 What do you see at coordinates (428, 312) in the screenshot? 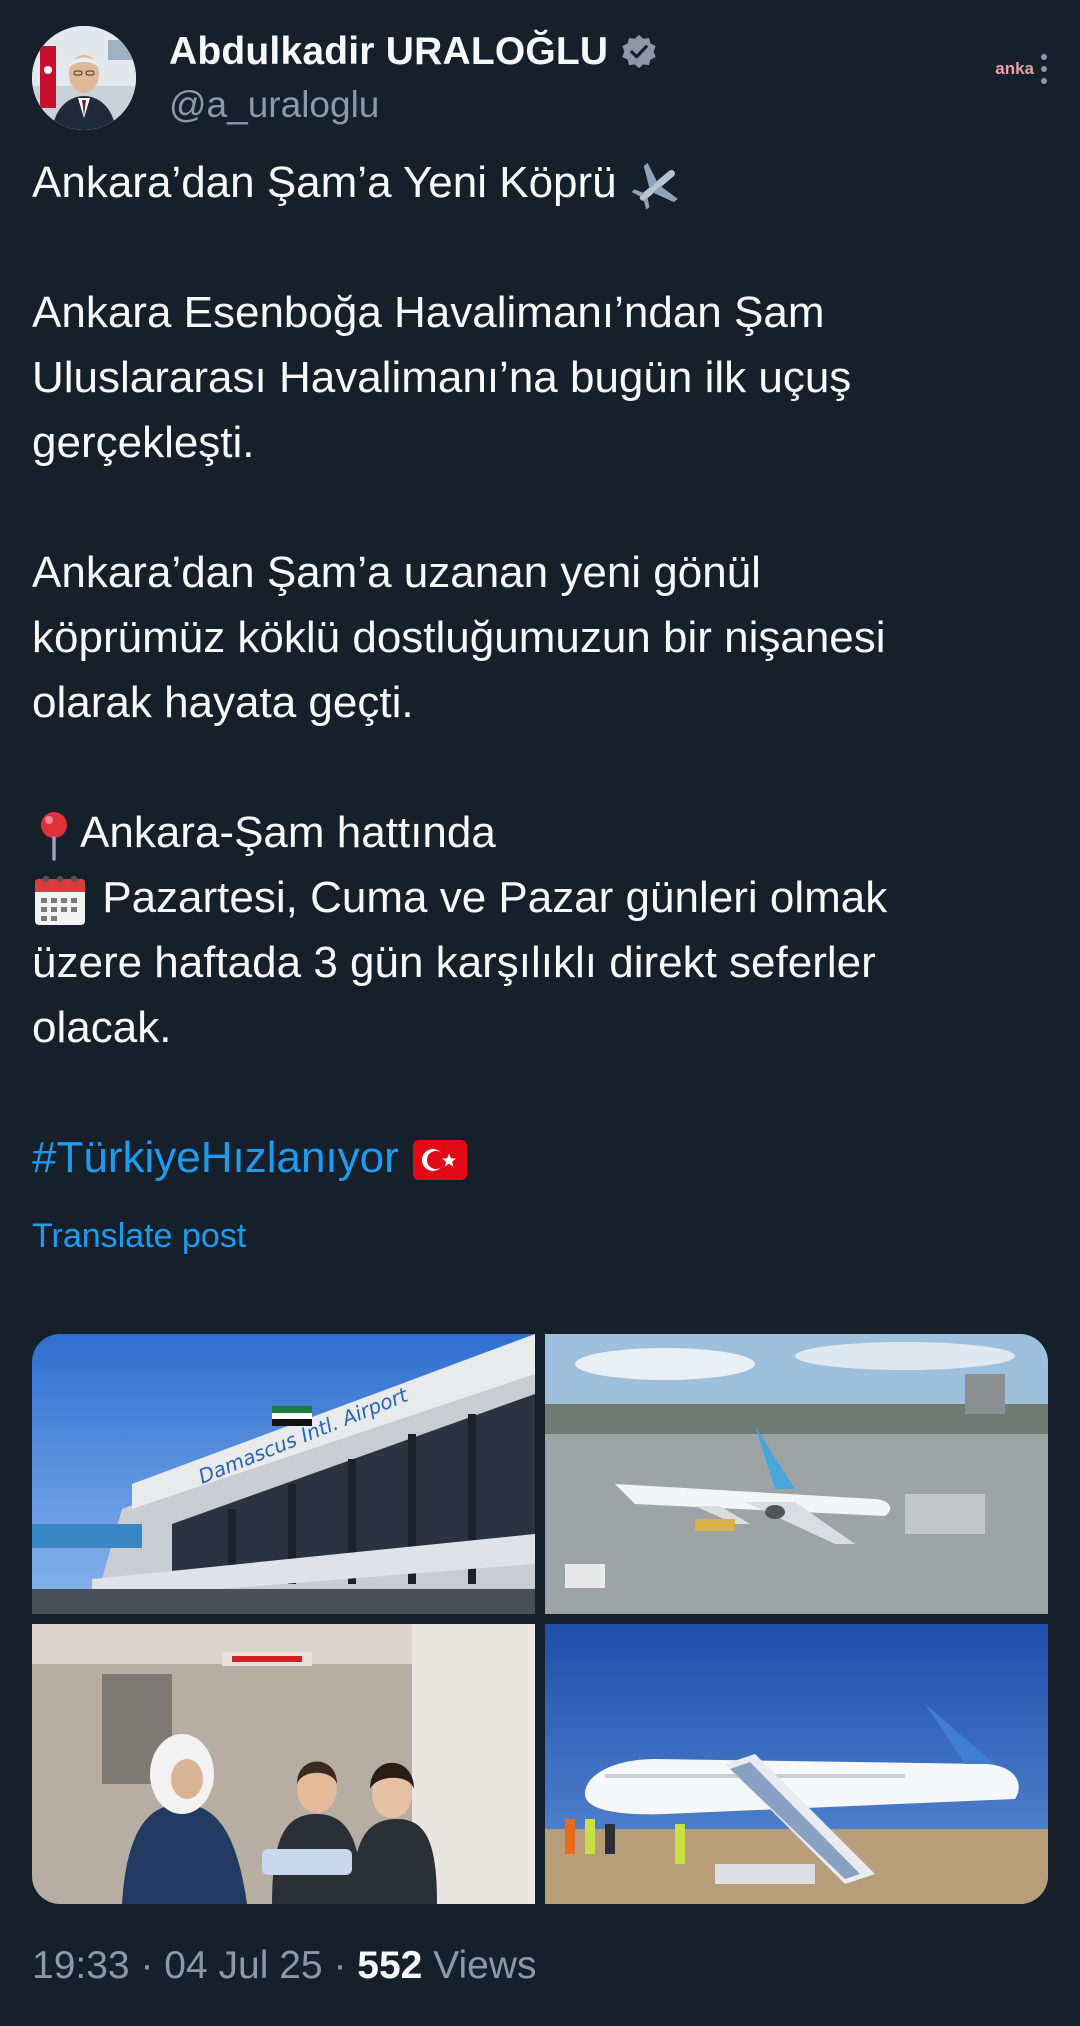
I see `paragraph-1-line-1: Ankara Esenboğa Havalimanı’ndan Şam` at bounding box center [428, 312].